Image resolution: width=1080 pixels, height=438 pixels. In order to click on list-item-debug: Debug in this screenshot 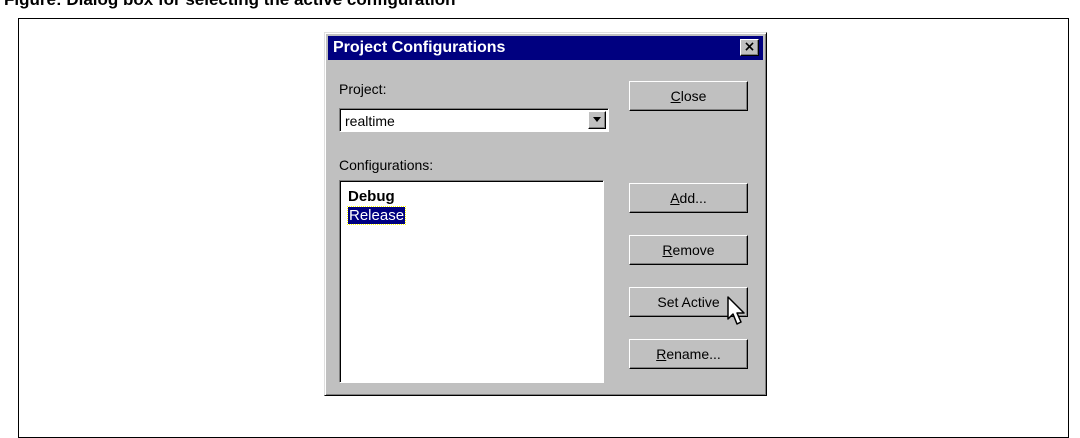, I will do `click(371, 196)`.